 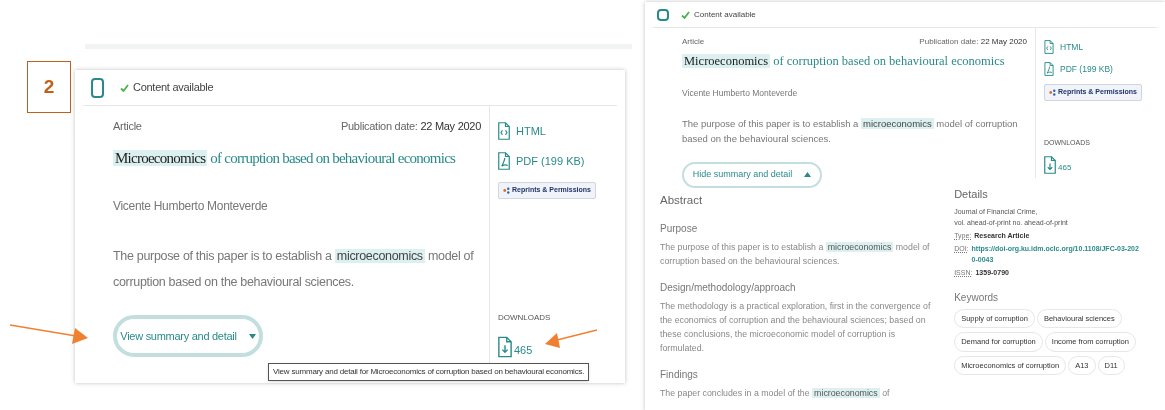 I want to click on summary-toggle-button: View summary and detail, so click(x=188, y=336).